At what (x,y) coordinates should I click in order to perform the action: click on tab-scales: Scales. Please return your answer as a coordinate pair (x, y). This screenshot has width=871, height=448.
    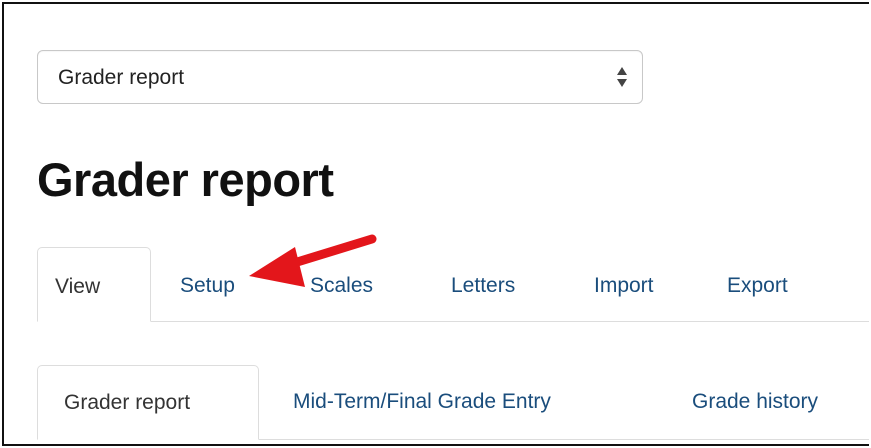
    Looking at the image, I should click on (341, 286).